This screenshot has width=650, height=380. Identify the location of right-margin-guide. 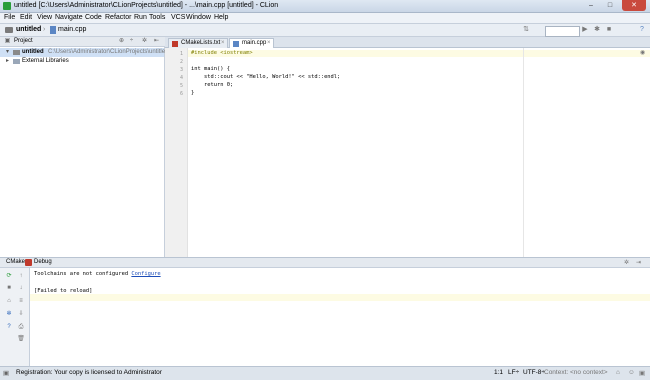
(523, 152).